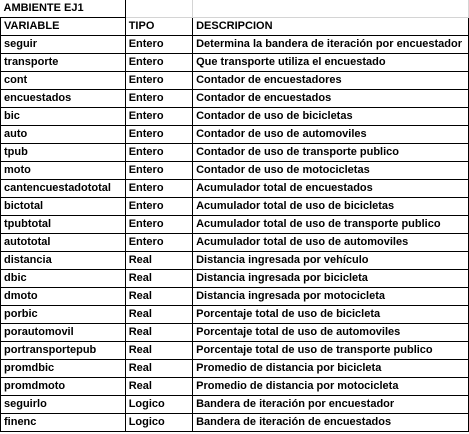 Image resolution: width=469 pixels, height=434 pixels. I want to click on description-cell: Contador de encuestadores, so click(330, 80).